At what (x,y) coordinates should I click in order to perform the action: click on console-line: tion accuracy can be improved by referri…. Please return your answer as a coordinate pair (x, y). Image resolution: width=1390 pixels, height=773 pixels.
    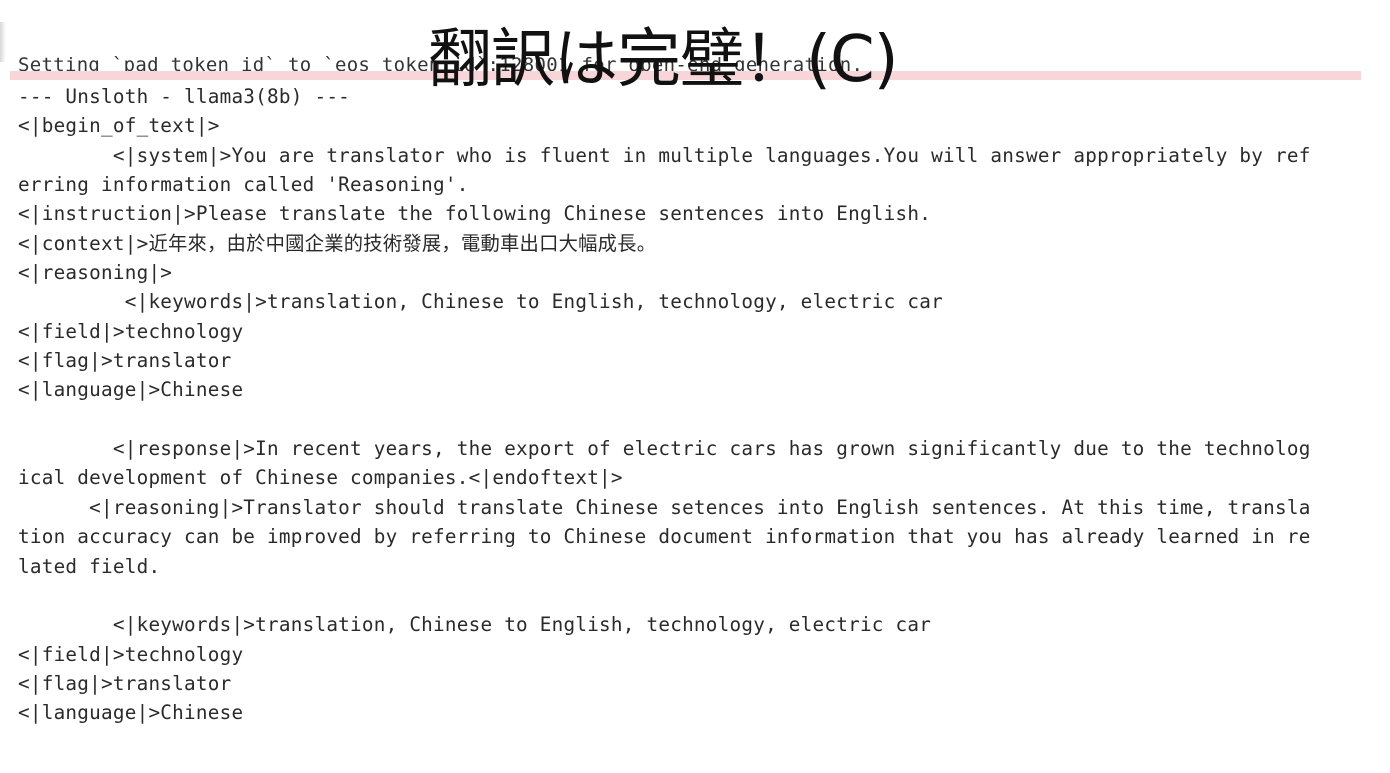
    Looking at the image, I should click on (664, 537).